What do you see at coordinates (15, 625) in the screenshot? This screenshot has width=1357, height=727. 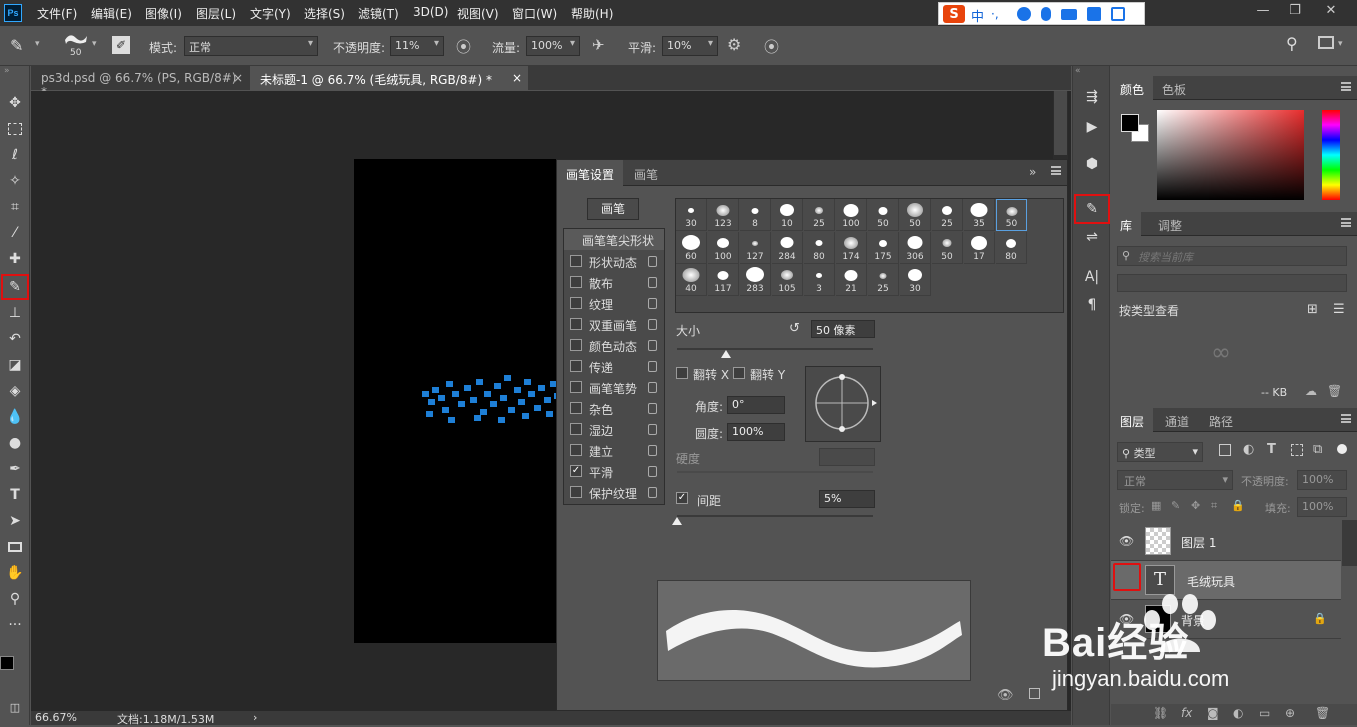 I see `more-tools-icon: ···` at bounding box center [15, 625].